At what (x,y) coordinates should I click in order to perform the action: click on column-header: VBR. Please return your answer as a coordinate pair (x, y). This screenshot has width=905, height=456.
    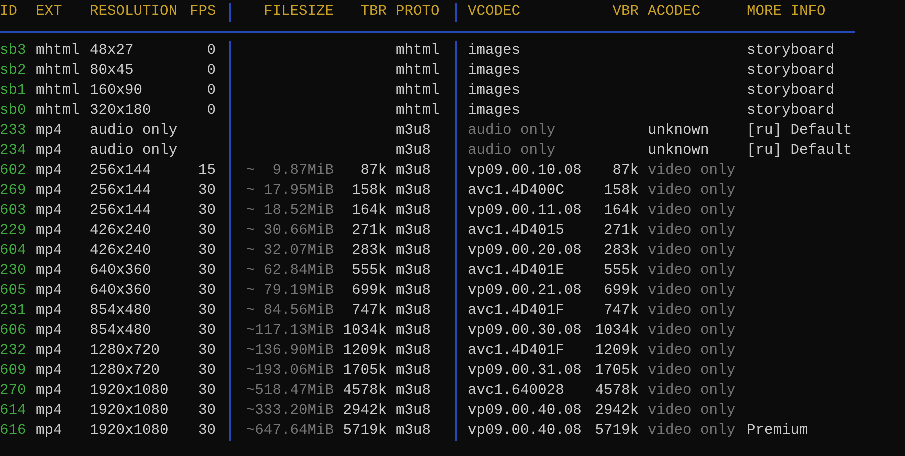
    Looking at the image, I should click on (625, 12).